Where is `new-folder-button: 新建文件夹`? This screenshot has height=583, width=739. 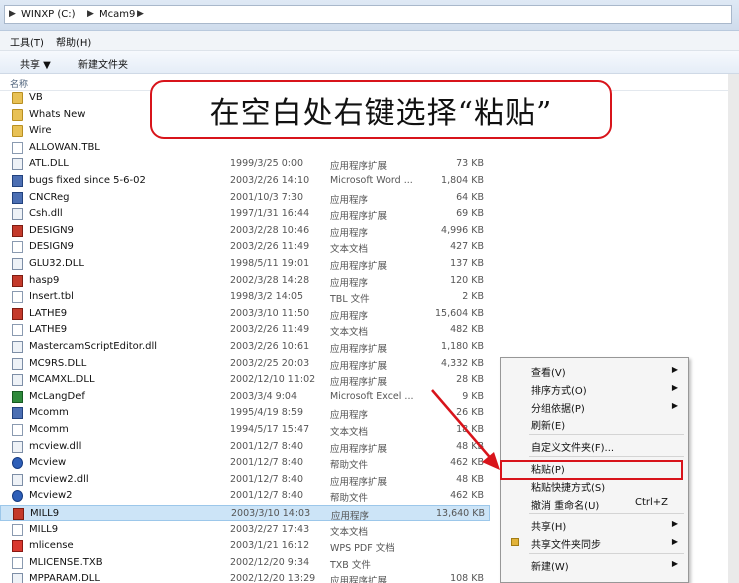 new-folder-button: 新建文件夹 is located at coordinates (103, 63).